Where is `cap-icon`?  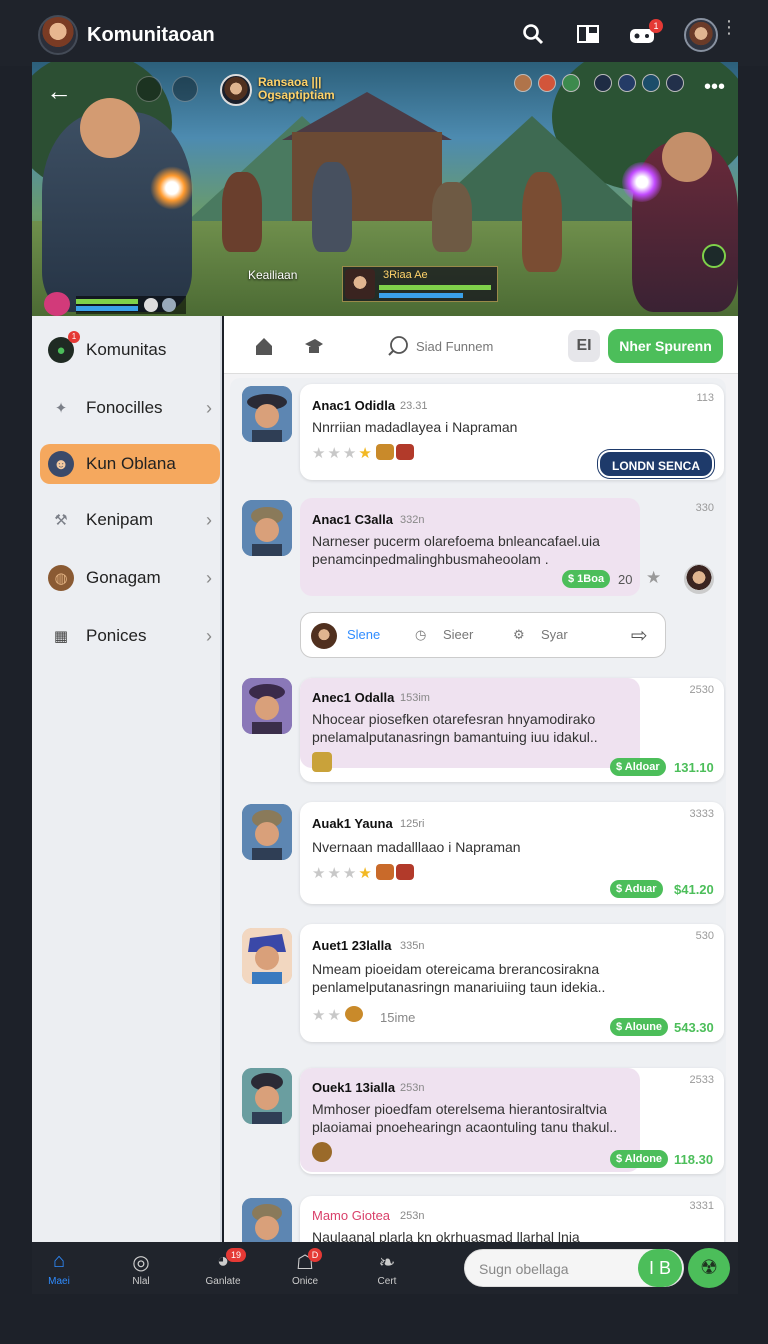
cap-icon is located at coordinates (314, 346).